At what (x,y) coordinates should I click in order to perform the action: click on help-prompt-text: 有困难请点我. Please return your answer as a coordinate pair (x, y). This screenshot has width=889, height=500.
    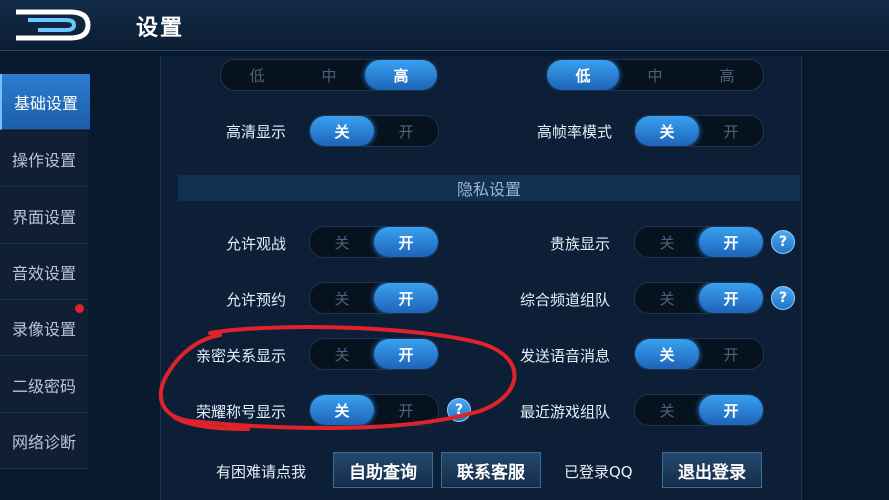
    Looking at the image, I should click on (261, 472).